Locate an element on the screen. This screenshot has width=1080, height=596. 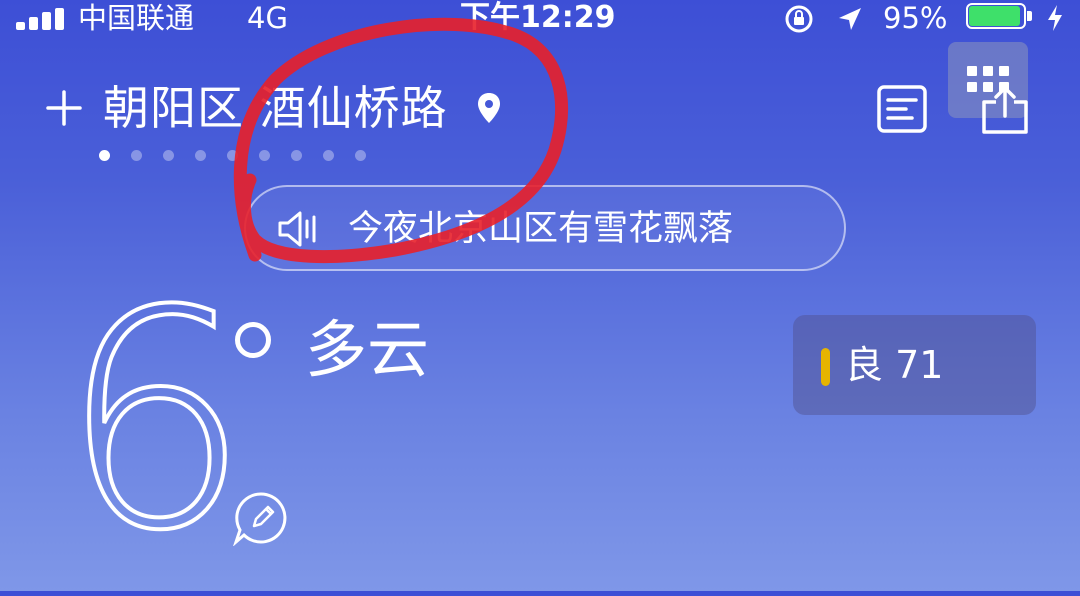
speaker-icon is located at coordinates (297, 229).